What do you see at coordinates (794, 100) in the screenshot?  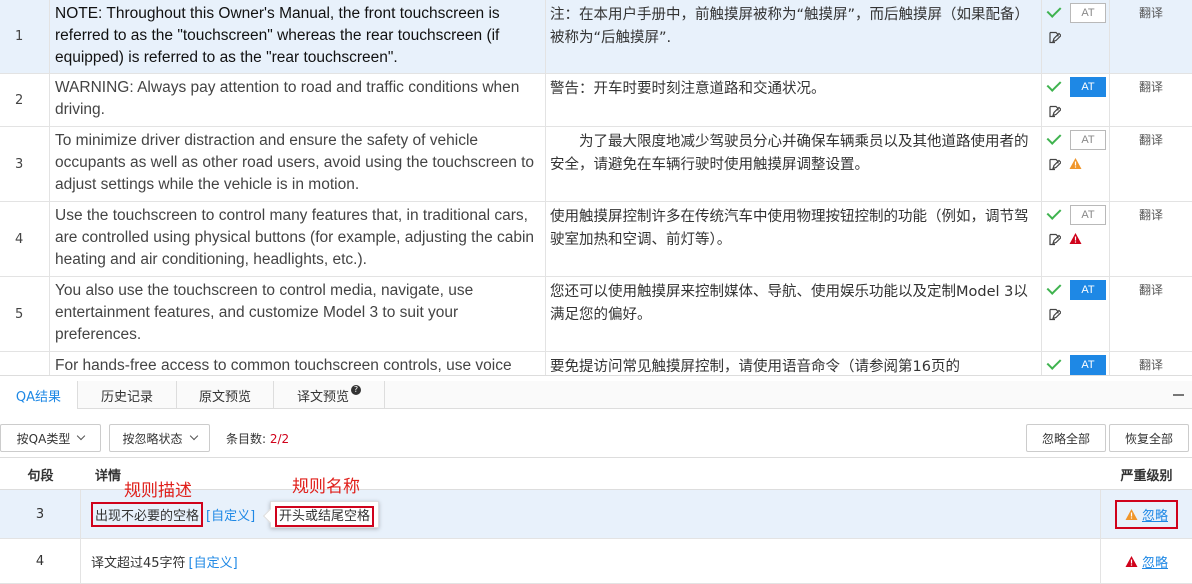 I see `target-text: 警告：开车时要时刻注意道路和交通状况。` at bounding box center [794, 100].